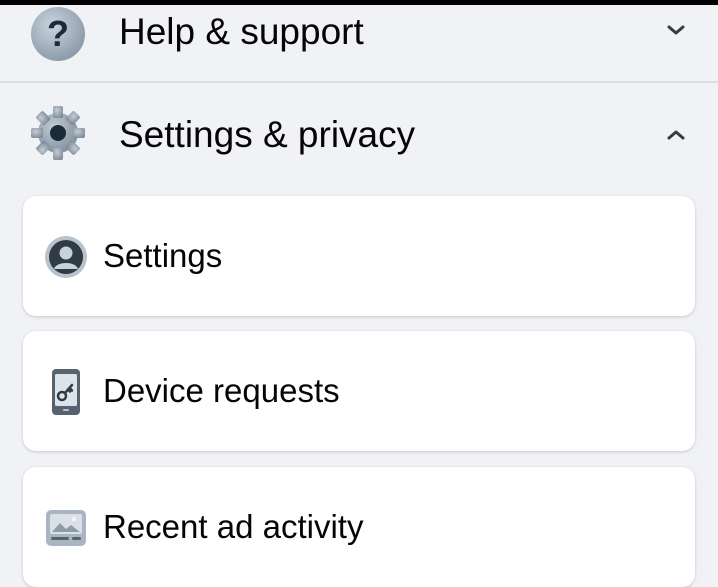 This screenshot has height=587, width=718. I want to click on profile-circle-icon, so click(66, 257).